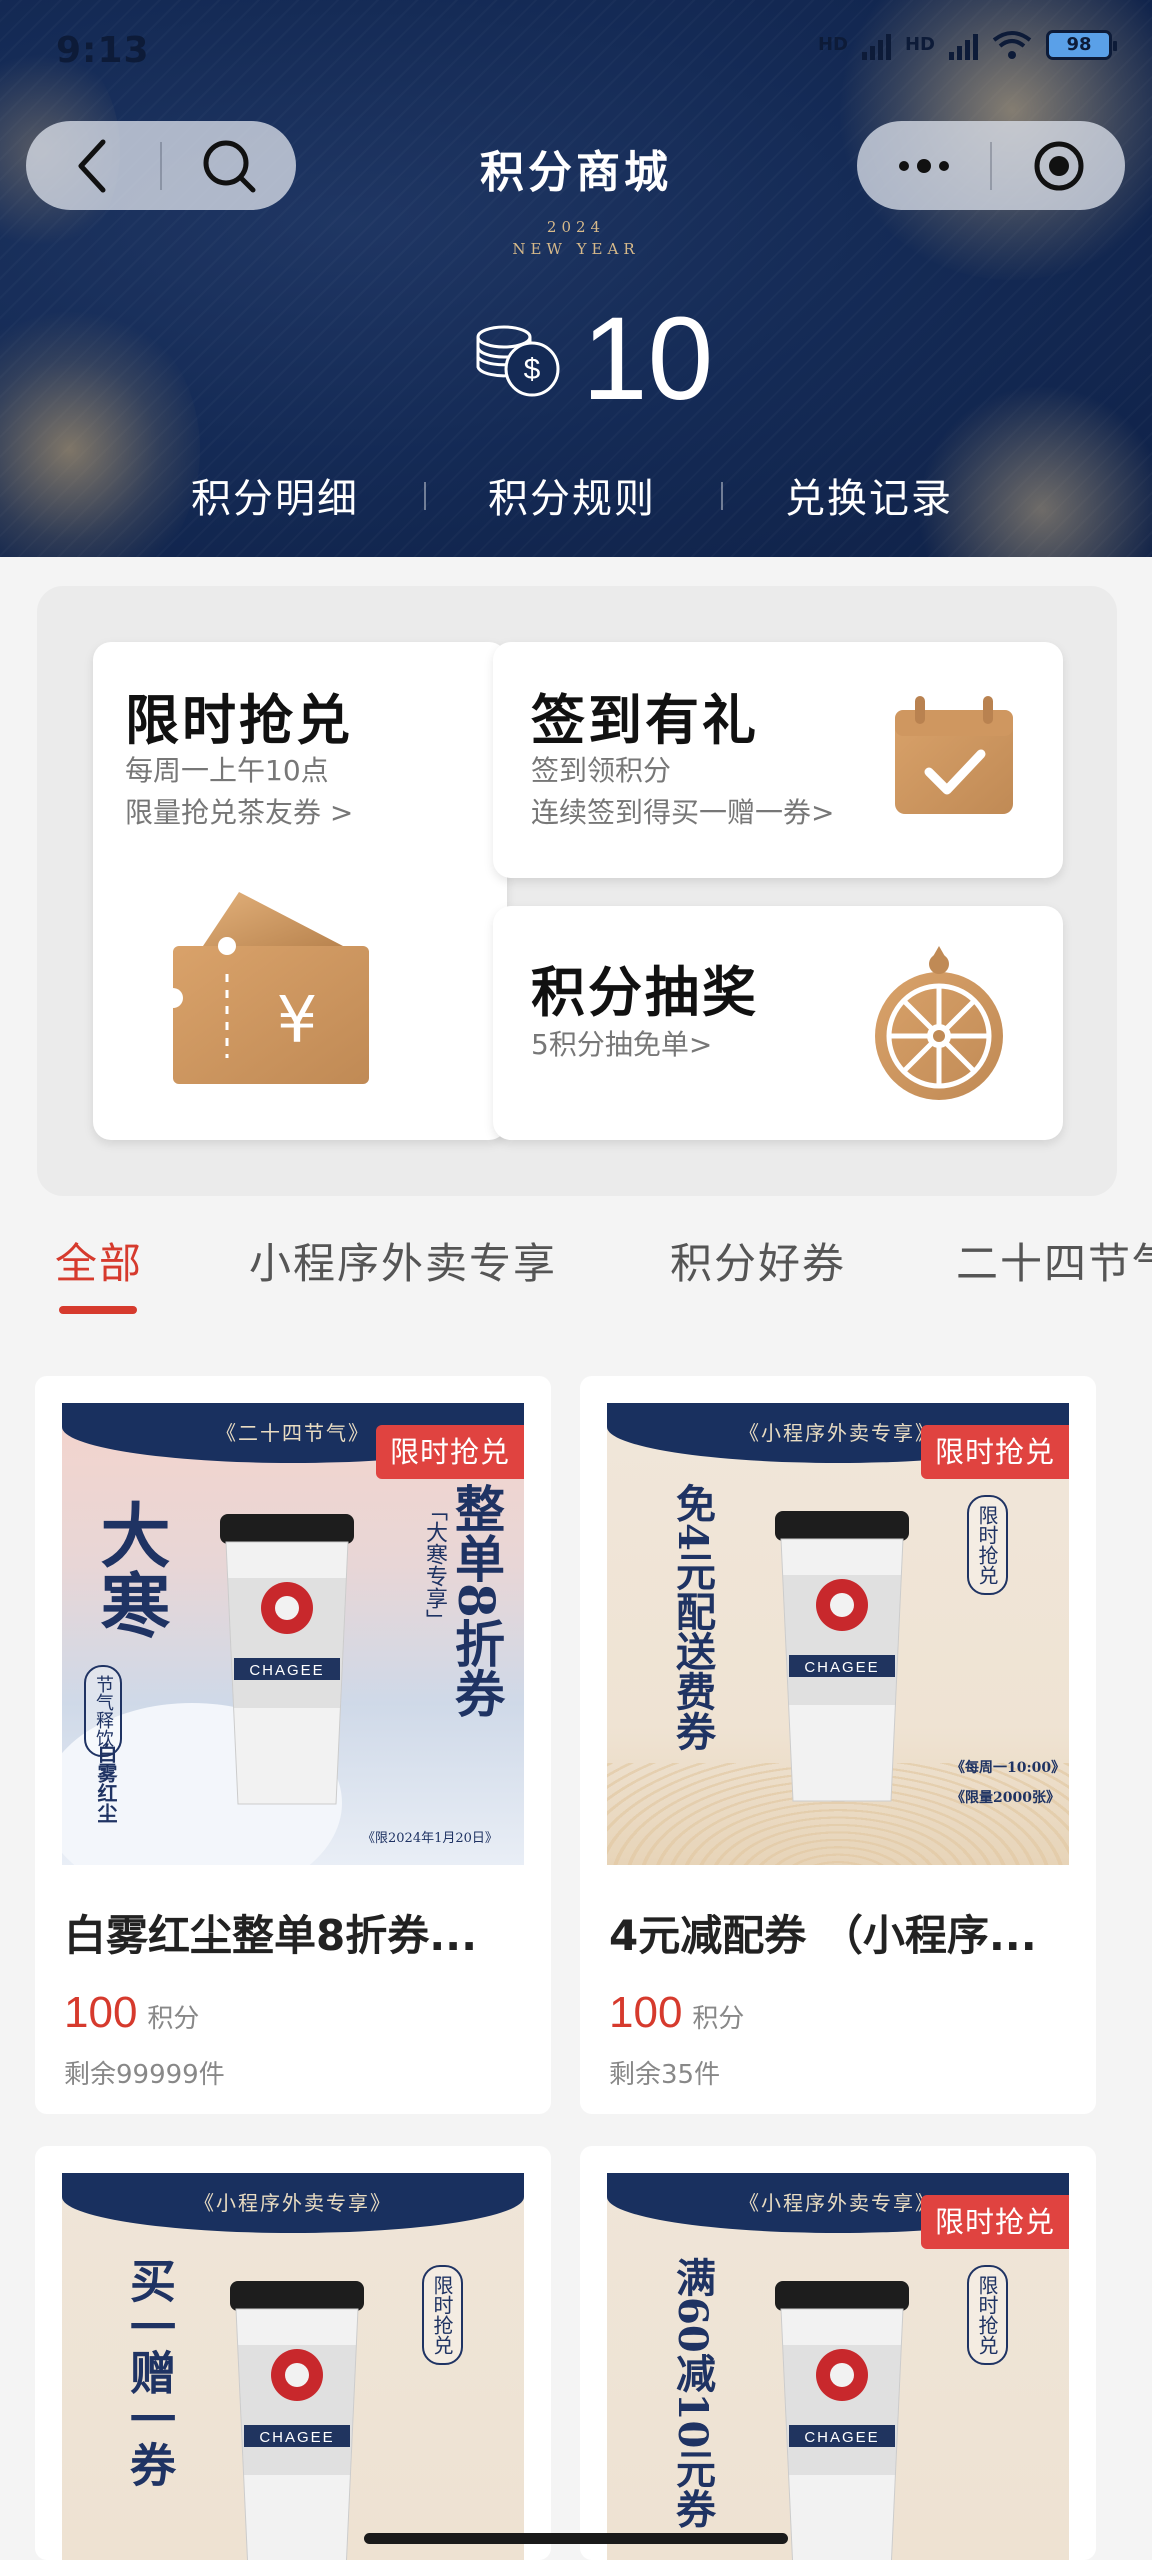 The width and height of the screenshot is (1152, 2560). Describe the element at coordinates (1054, 1260) in the screenshot. I see `tab-solar-terms: 二十四节气` at that location.